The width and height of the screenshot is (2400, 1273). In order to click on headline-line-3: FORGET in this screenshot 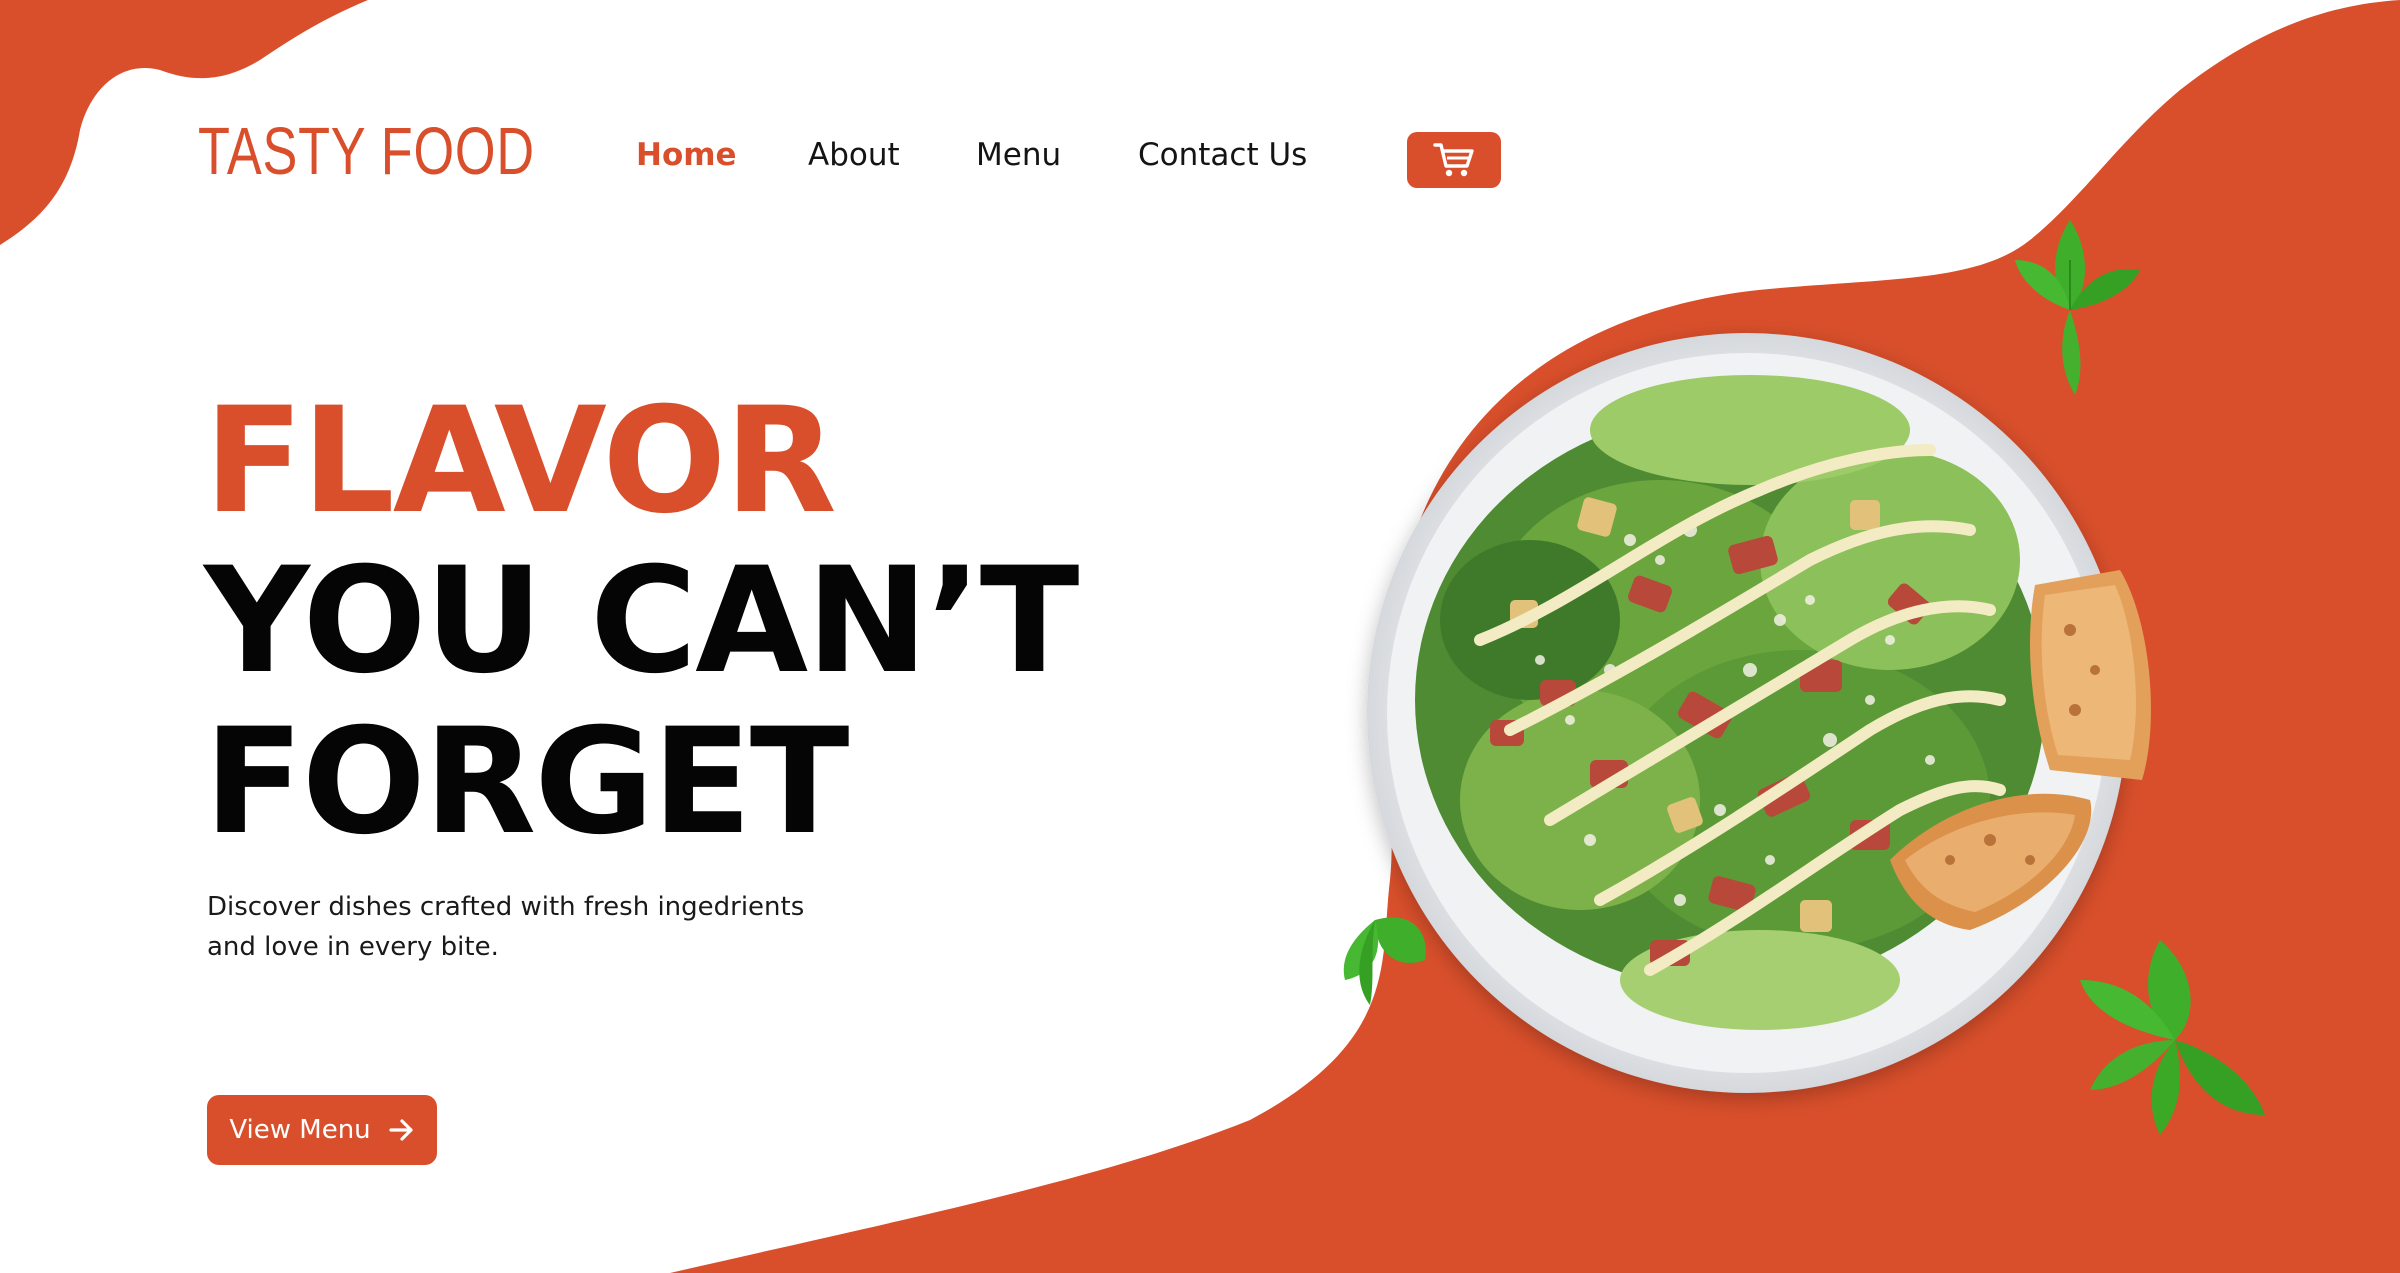, I will do `click(526, 782)`.